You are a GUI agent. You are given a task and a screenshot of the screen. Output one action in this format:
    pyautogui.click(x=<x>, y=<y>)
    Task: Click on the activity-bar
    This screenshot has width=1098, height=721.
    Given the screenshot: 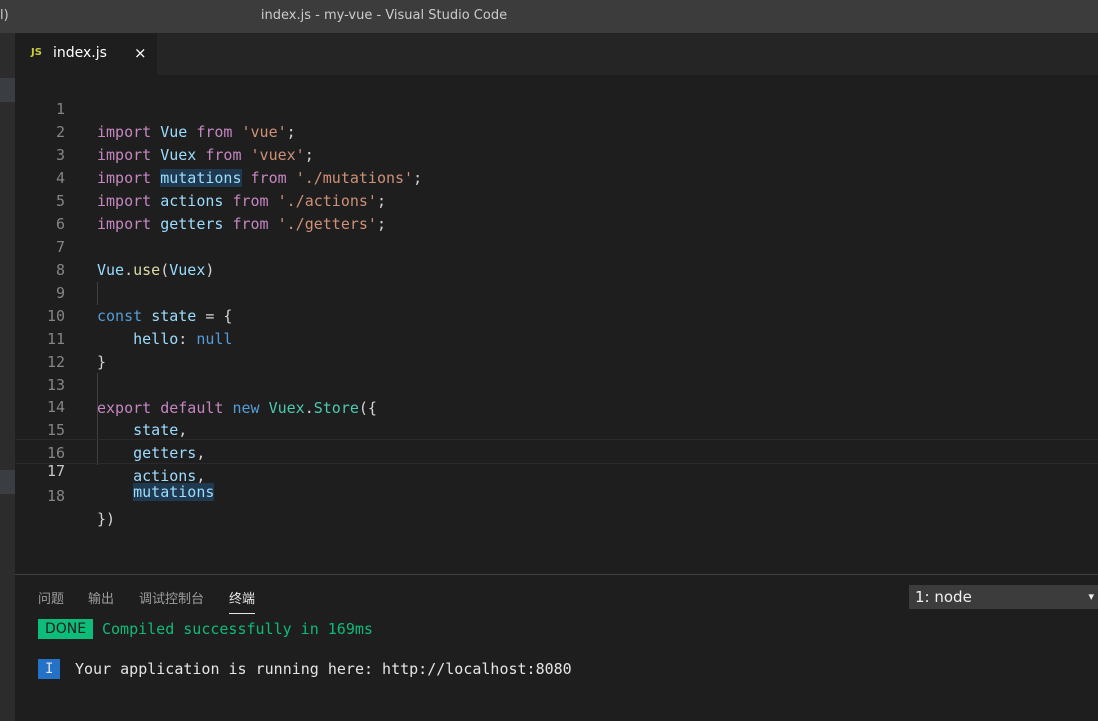 What is the action you would take?
    pyautogui.click(x=7, y=377)
    